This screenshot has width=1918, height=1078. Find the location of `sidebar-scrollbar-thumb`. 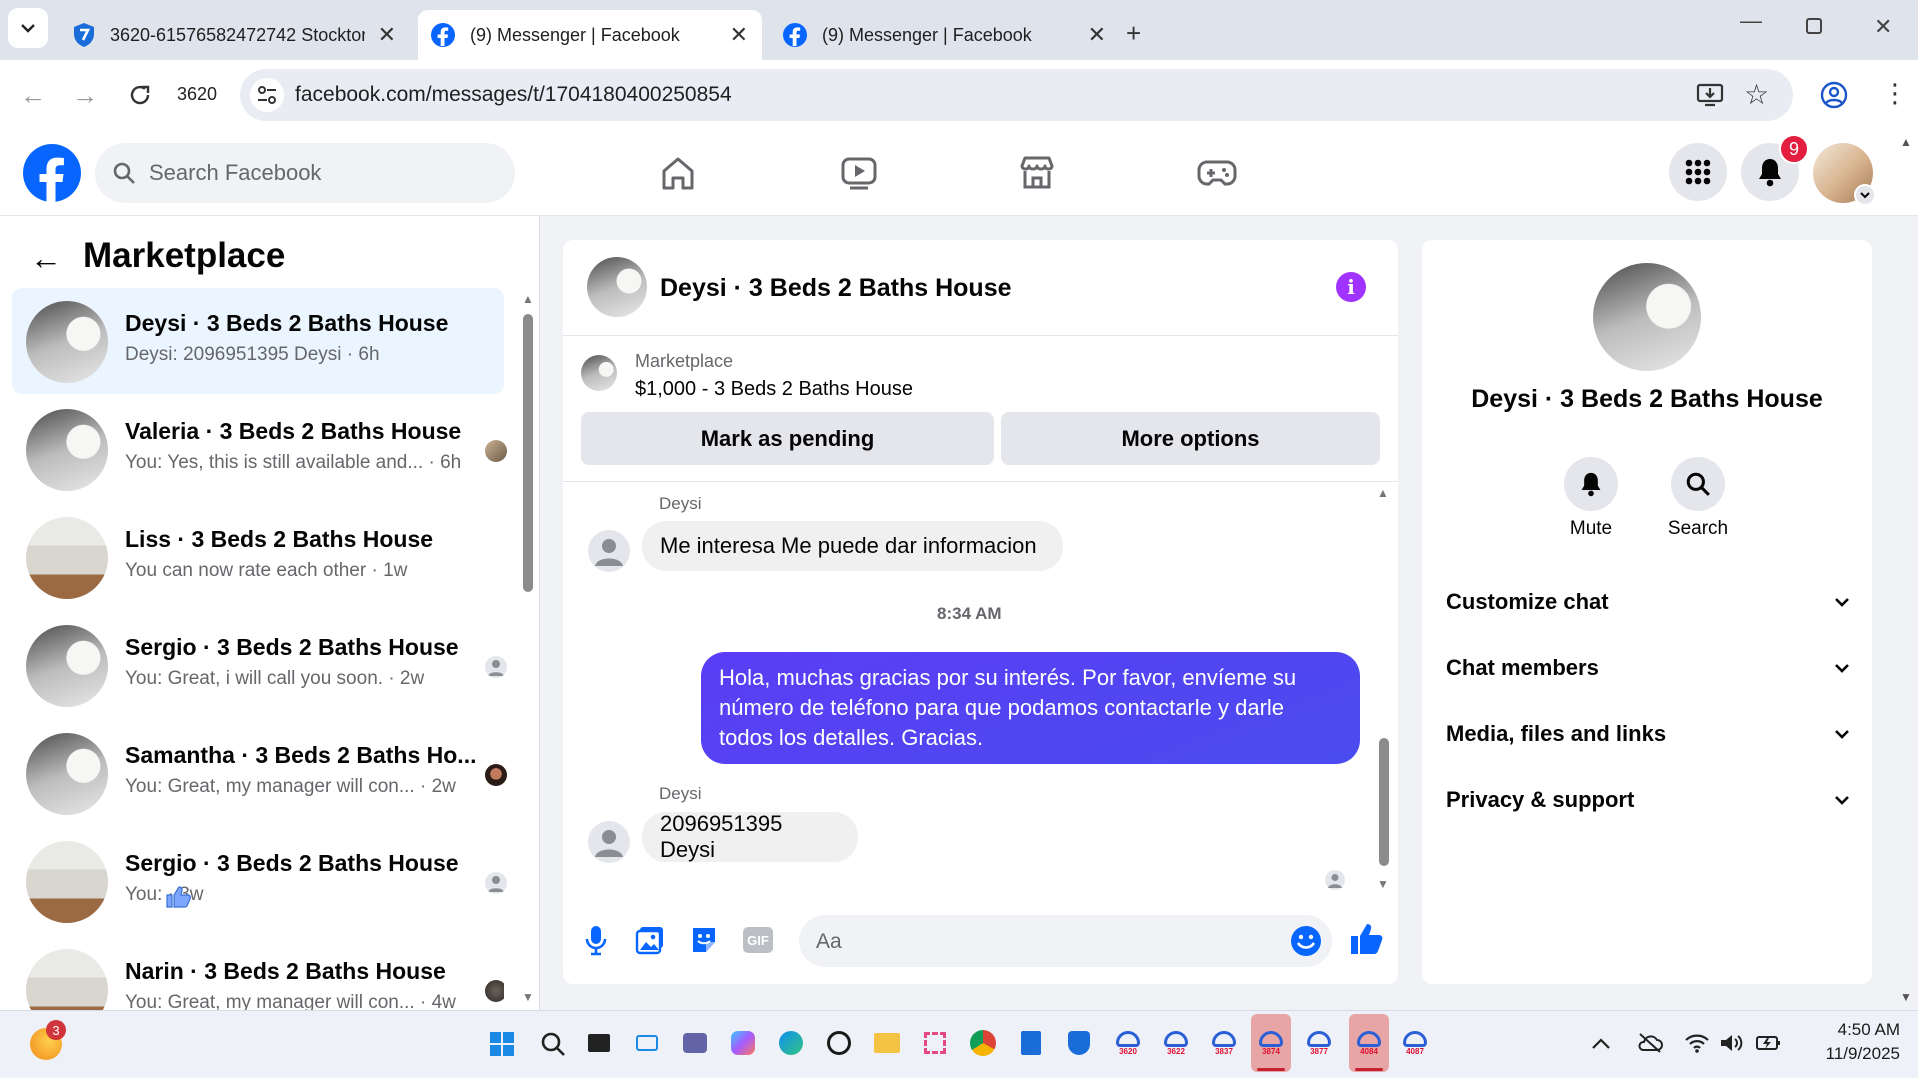

sidebar-scrollbar-thumb is located at coordinates (528, 453).